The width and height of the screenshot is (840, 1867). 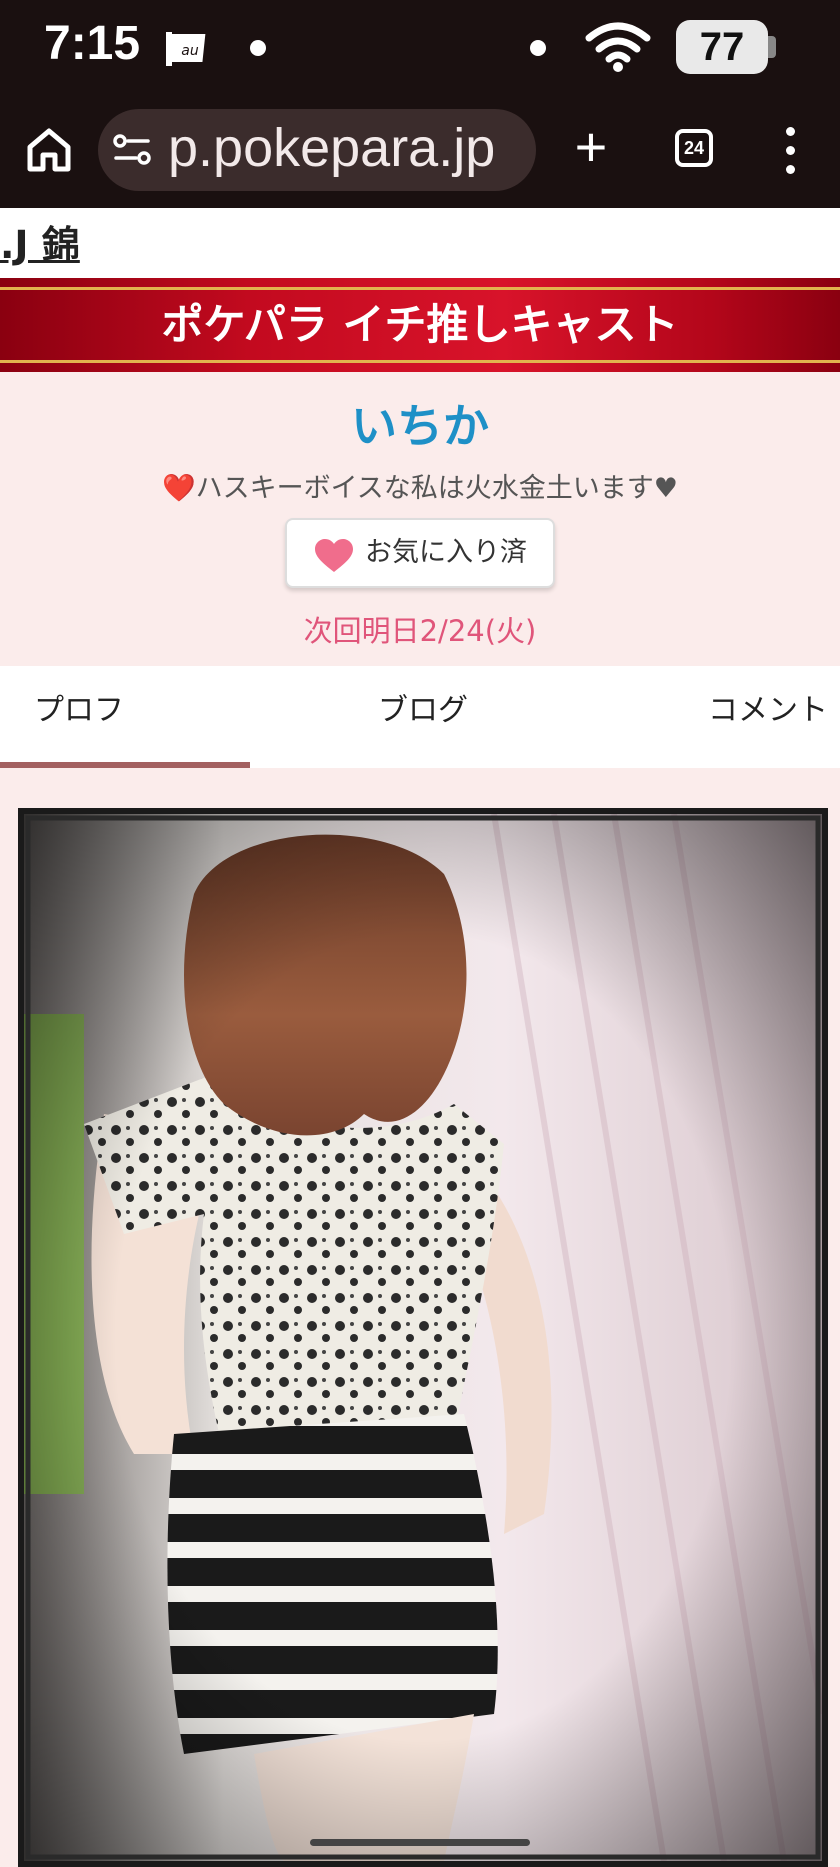 I want to click on next-shift-date: 次回明日2/24(火), so click(x=420, y=631).